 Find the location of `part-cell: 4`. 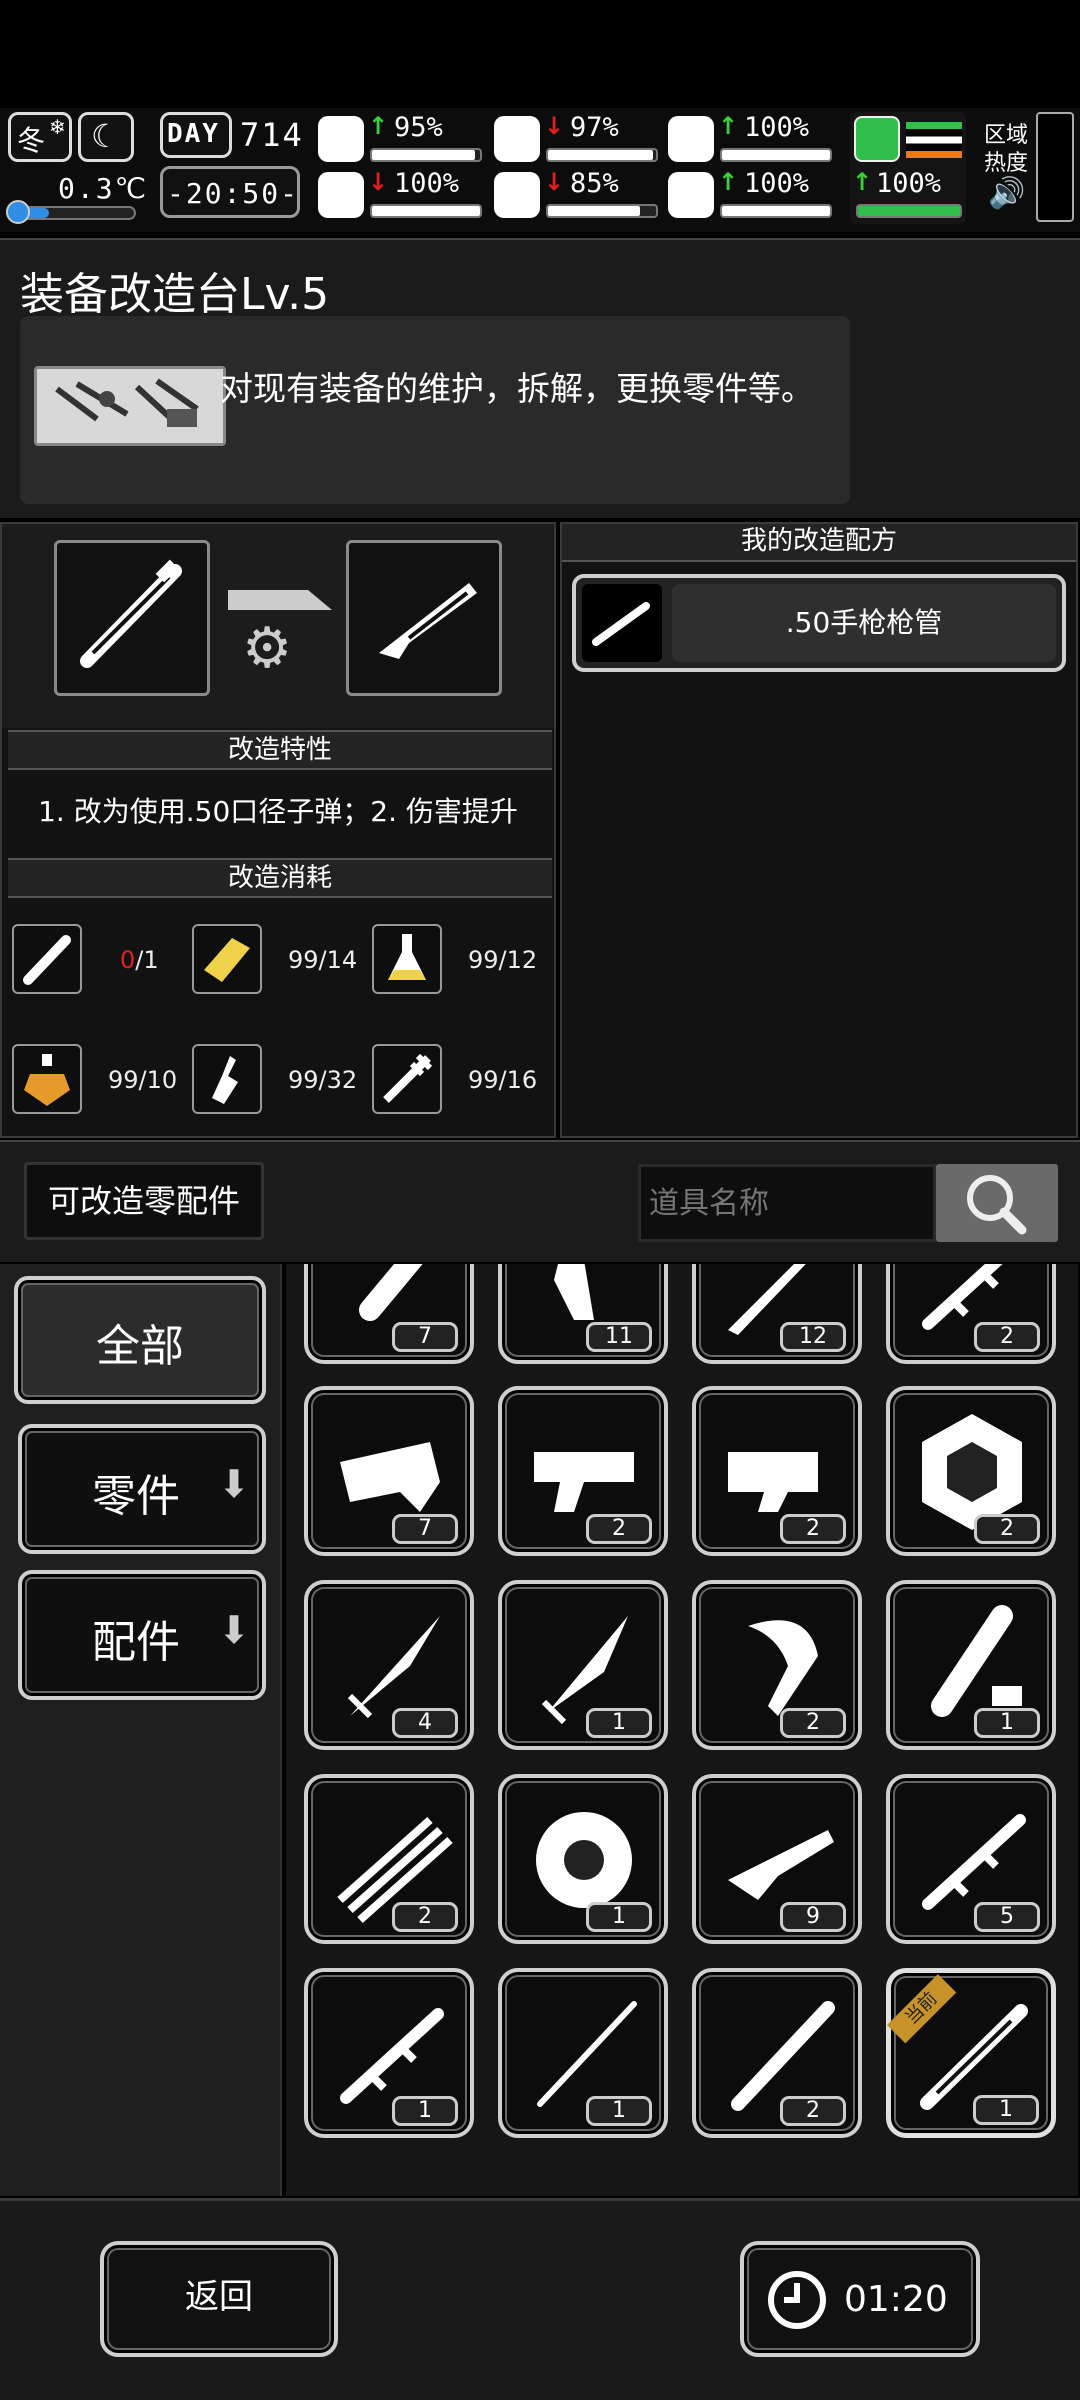

part-cell: 4 is located at coordinates (389, 1665).